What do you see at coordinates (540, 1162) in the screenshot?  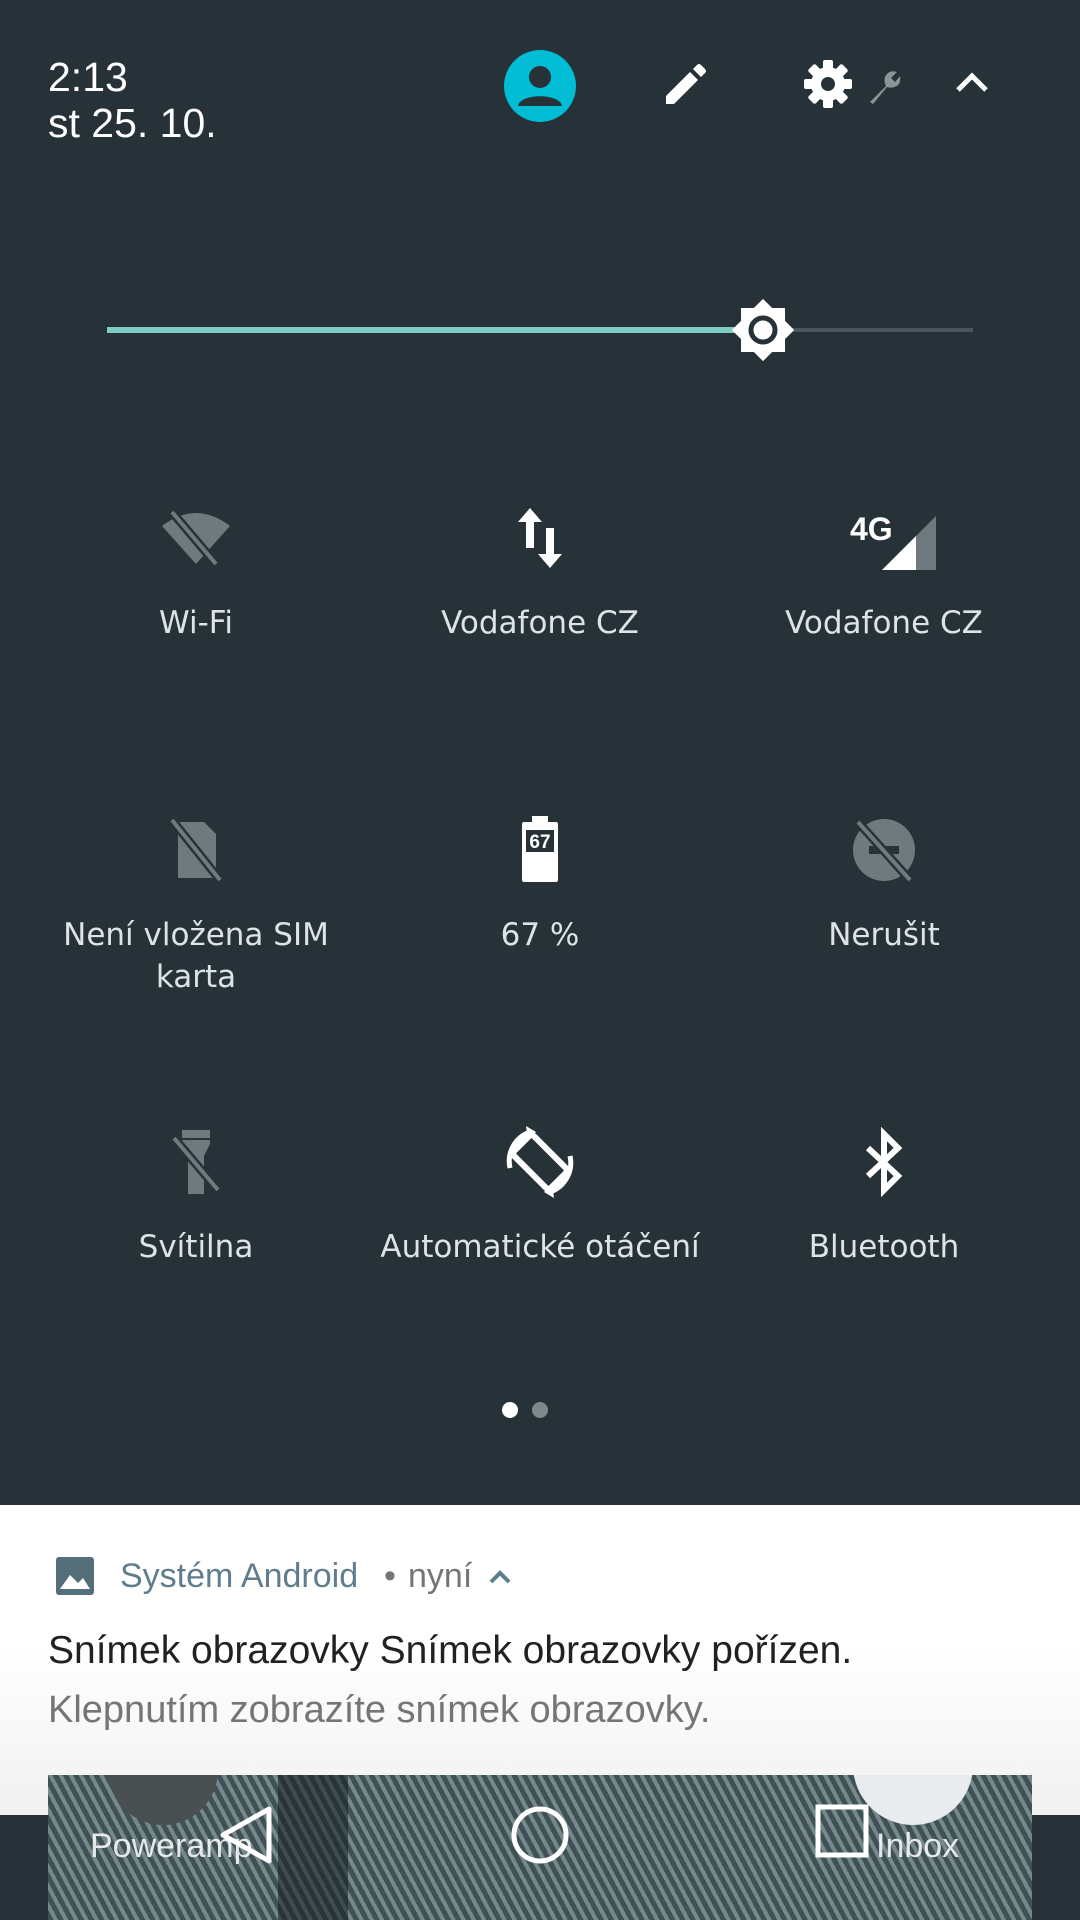 I see `auto-rotate-icon` at bounding box center [540, 1162].